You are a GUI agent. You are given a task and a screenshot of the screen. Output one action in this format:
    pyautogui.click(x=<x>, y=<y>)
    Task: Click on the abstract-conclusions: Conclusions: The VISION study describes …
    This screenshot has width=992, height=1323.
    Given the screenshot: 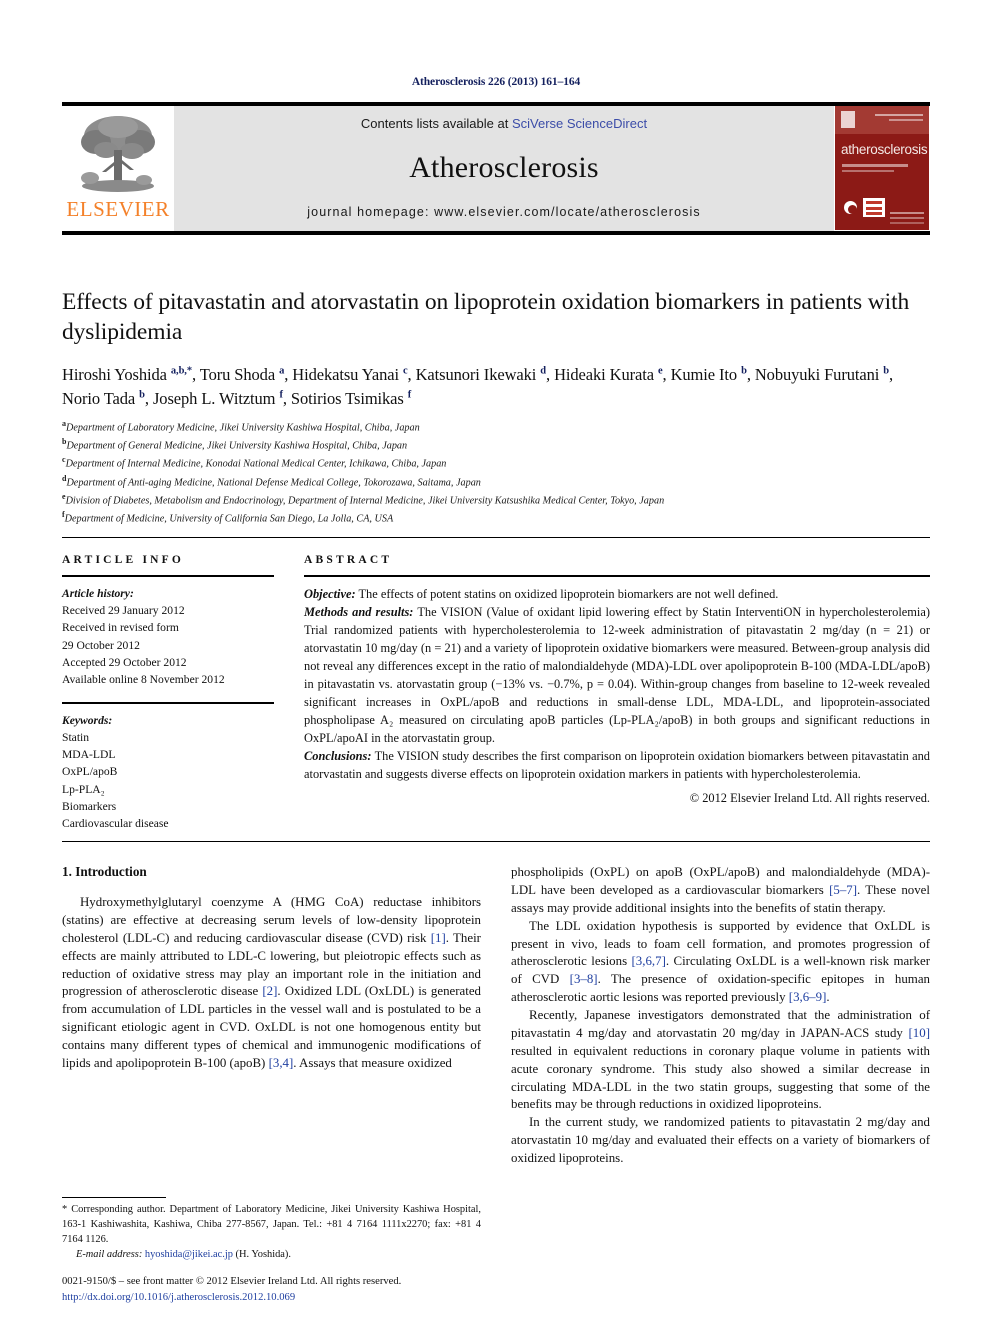 What is the action you would take?
    pyautogui.click(x=617, y=766)
    